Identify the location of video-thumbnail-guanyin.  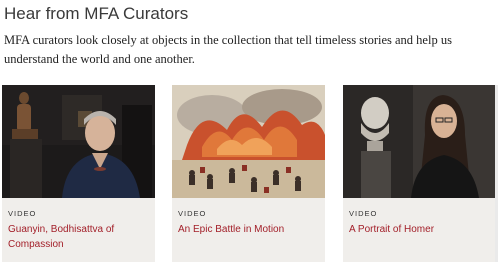
(78, 141).